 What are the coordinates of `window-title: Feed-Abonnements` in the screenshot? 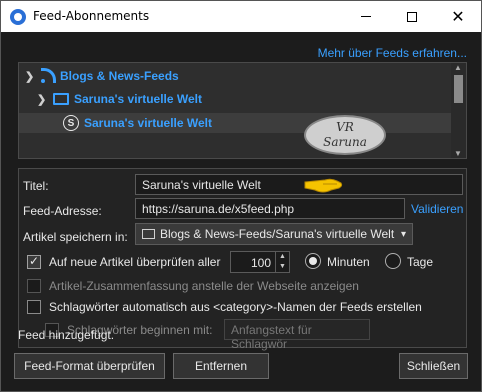 It's located at (91, 16).